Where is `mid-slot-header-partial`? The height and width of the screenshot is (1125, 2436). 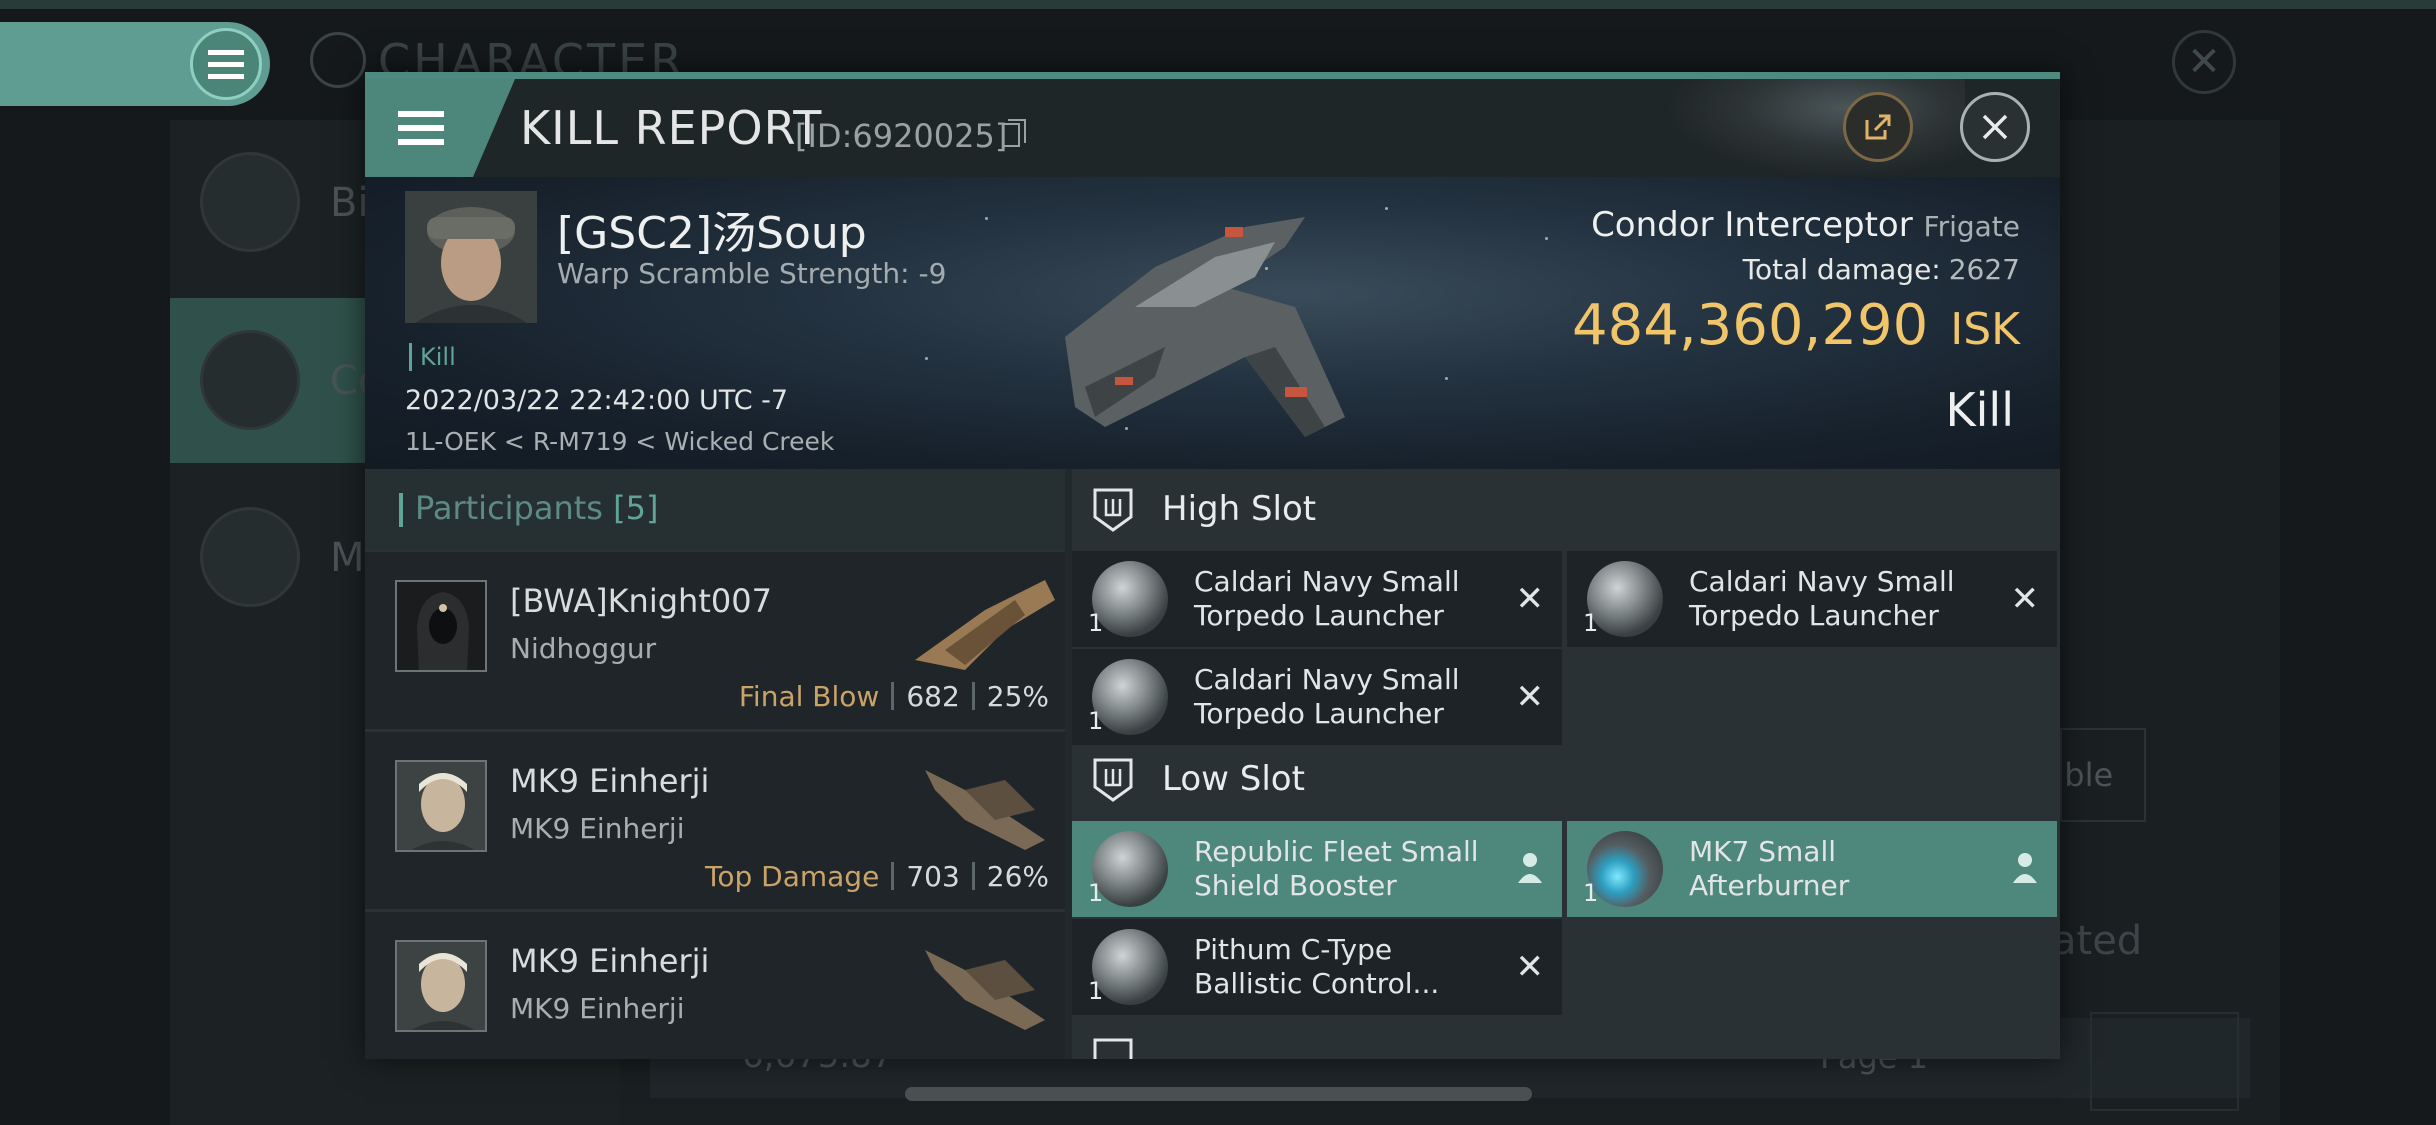 mid-slot-header-partial is located at coordinates (1566, 1039).